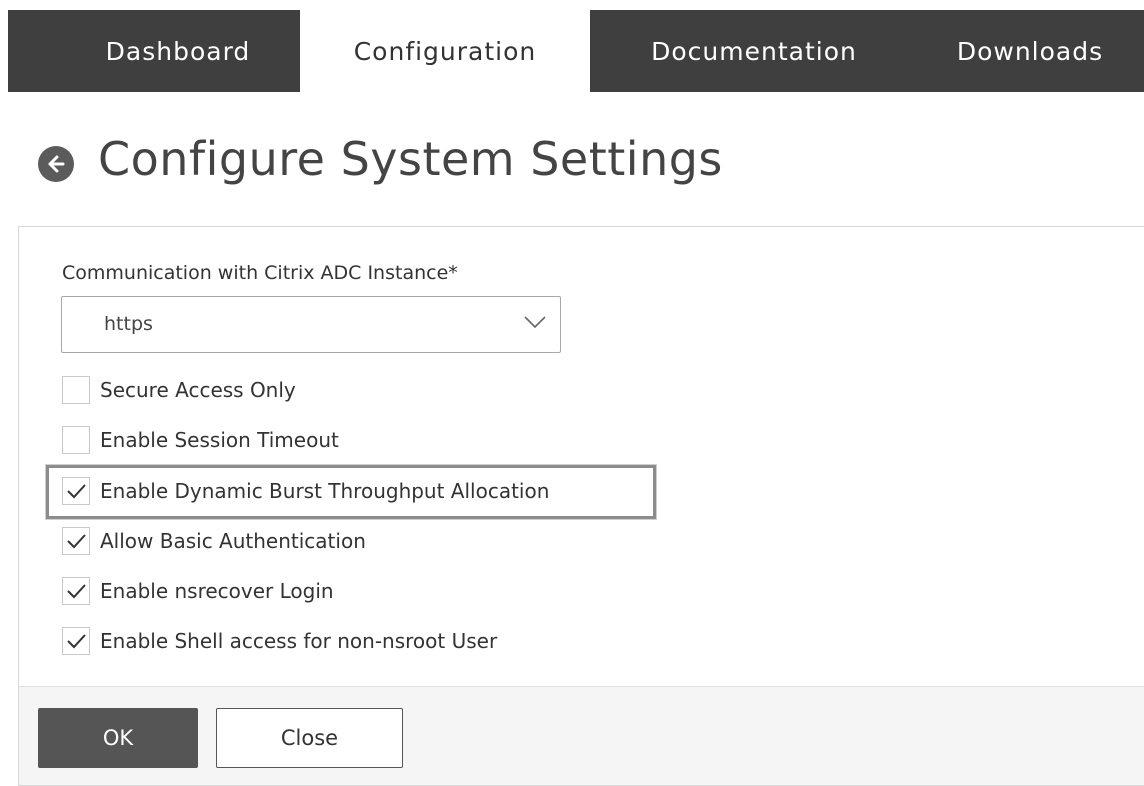 This screenshot has height=786, width=1144. Describe the element at coordinates (233, 541) in the screenshot. I see `checkbox-label: Allow Basic Authentication` at that location.